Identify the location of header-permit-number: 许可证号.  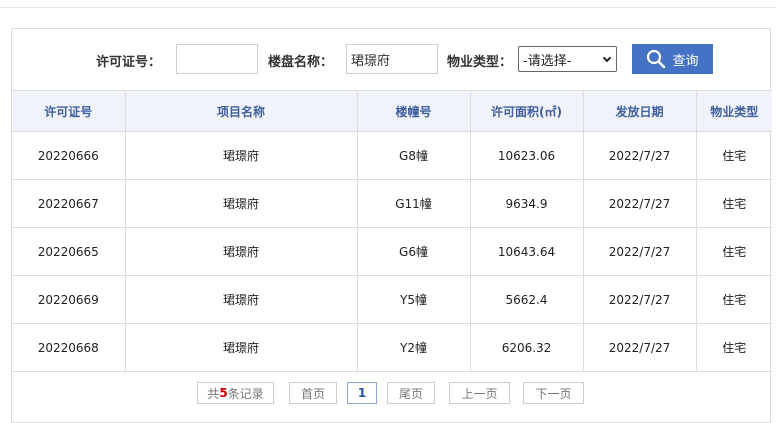
(69, 111).